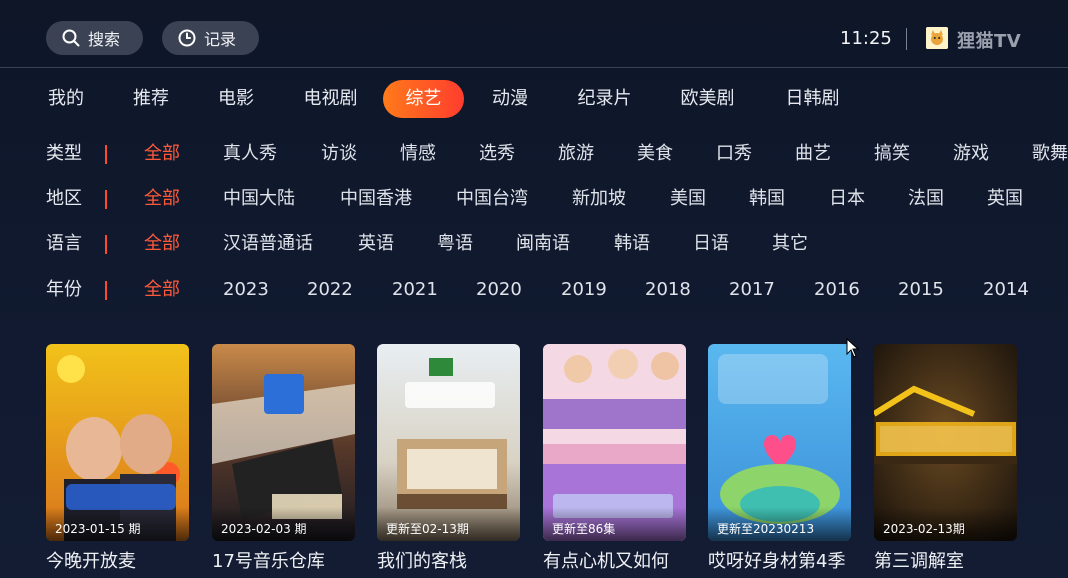  Describe the element at coordinates (534, 154) in the screenshot. I see `filter-row-genre: 类型 全部 真人秀 访谈 情感 选秀 旅游 美食 口秀 曲艺 搞笑 游戏 歌舞` at that location.